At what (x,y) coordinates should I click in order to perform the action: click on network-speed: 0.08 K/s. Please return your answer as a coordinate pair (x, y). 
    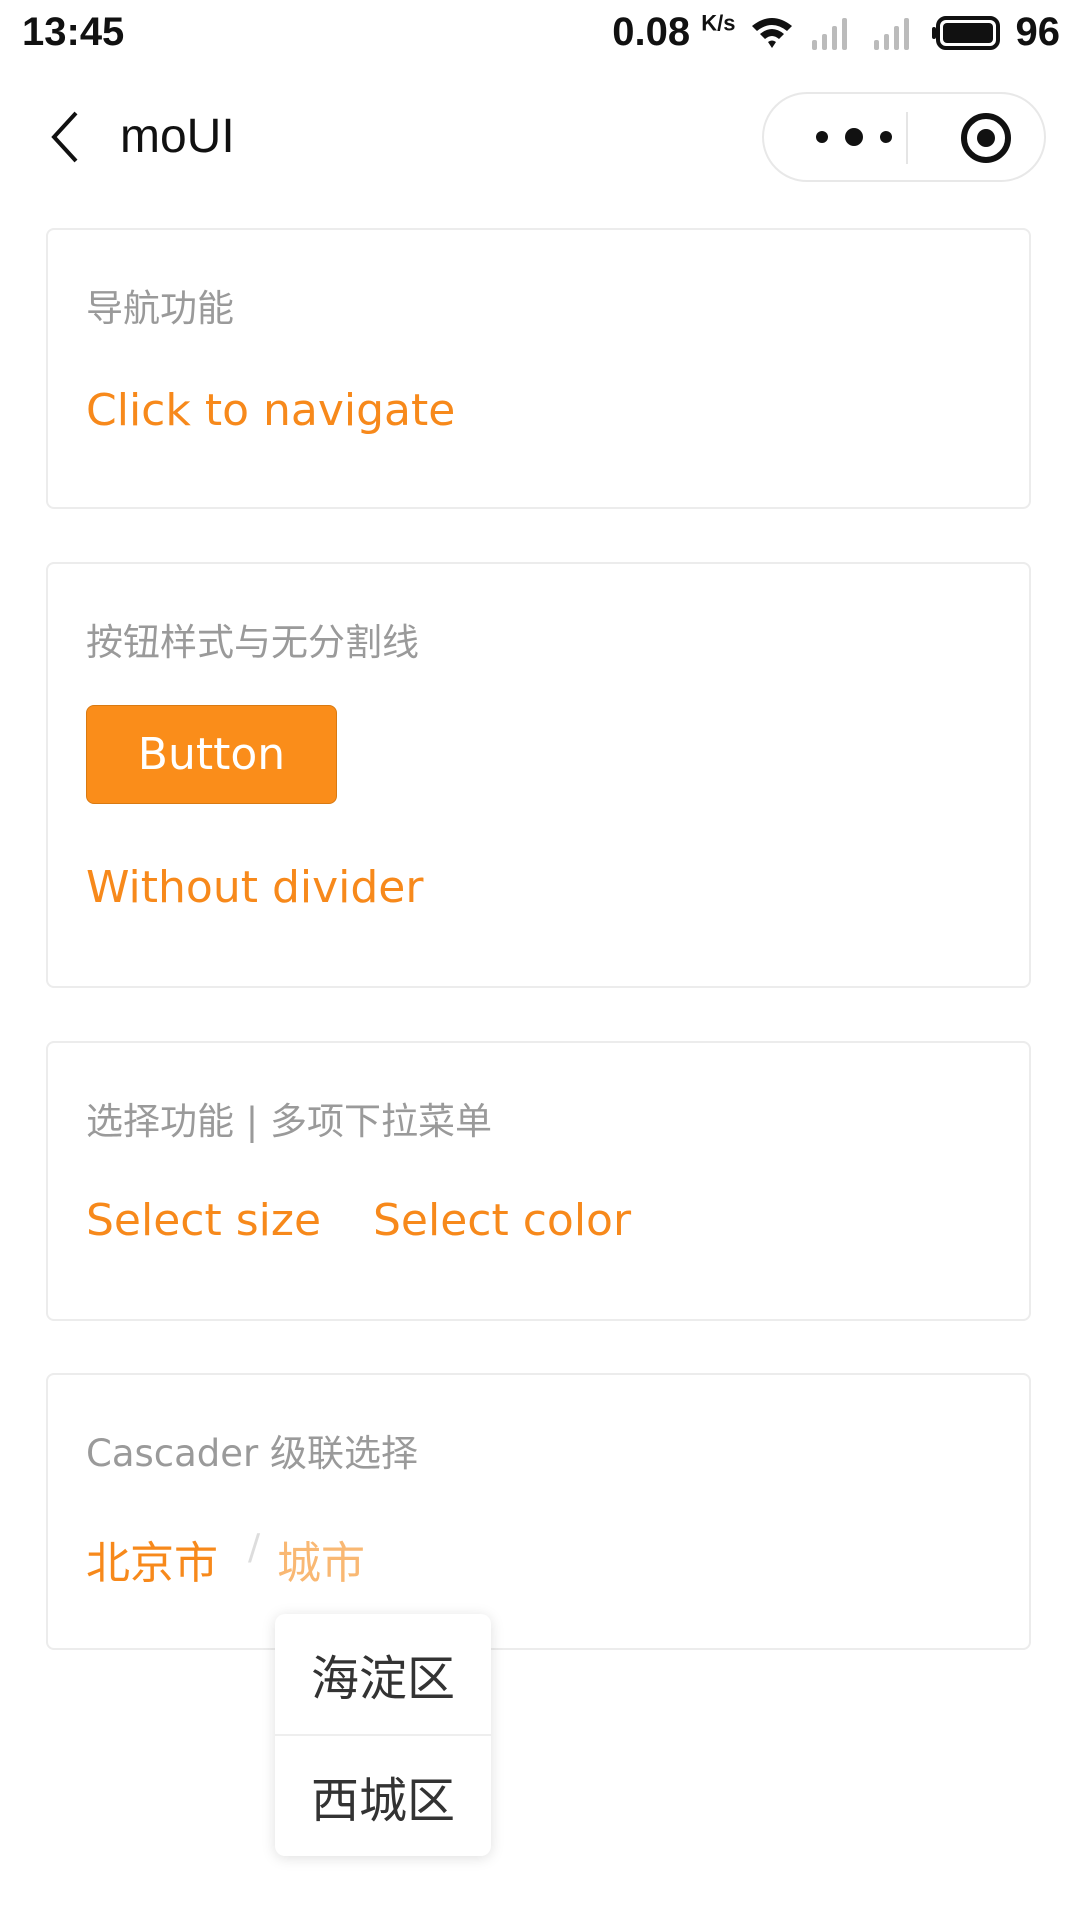
    Looking at the image, I should click on (673, 32).